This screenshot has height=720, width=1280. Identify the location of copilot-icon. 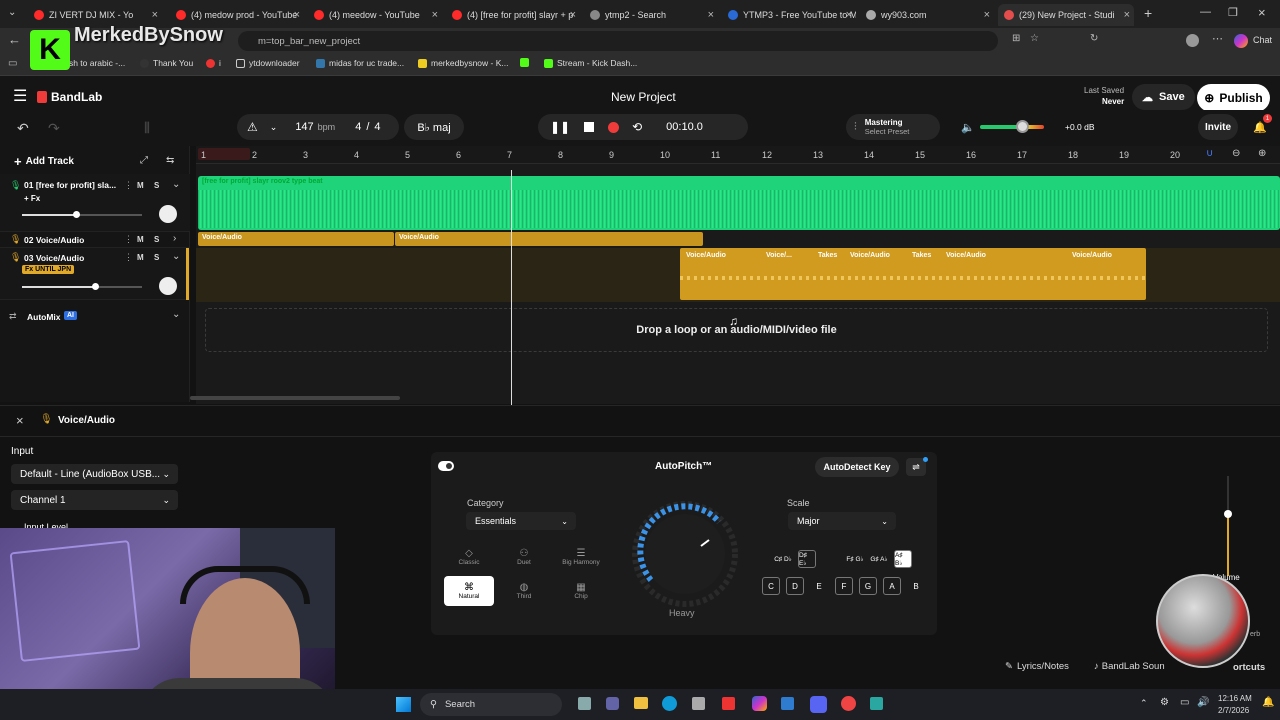
(759, 703).